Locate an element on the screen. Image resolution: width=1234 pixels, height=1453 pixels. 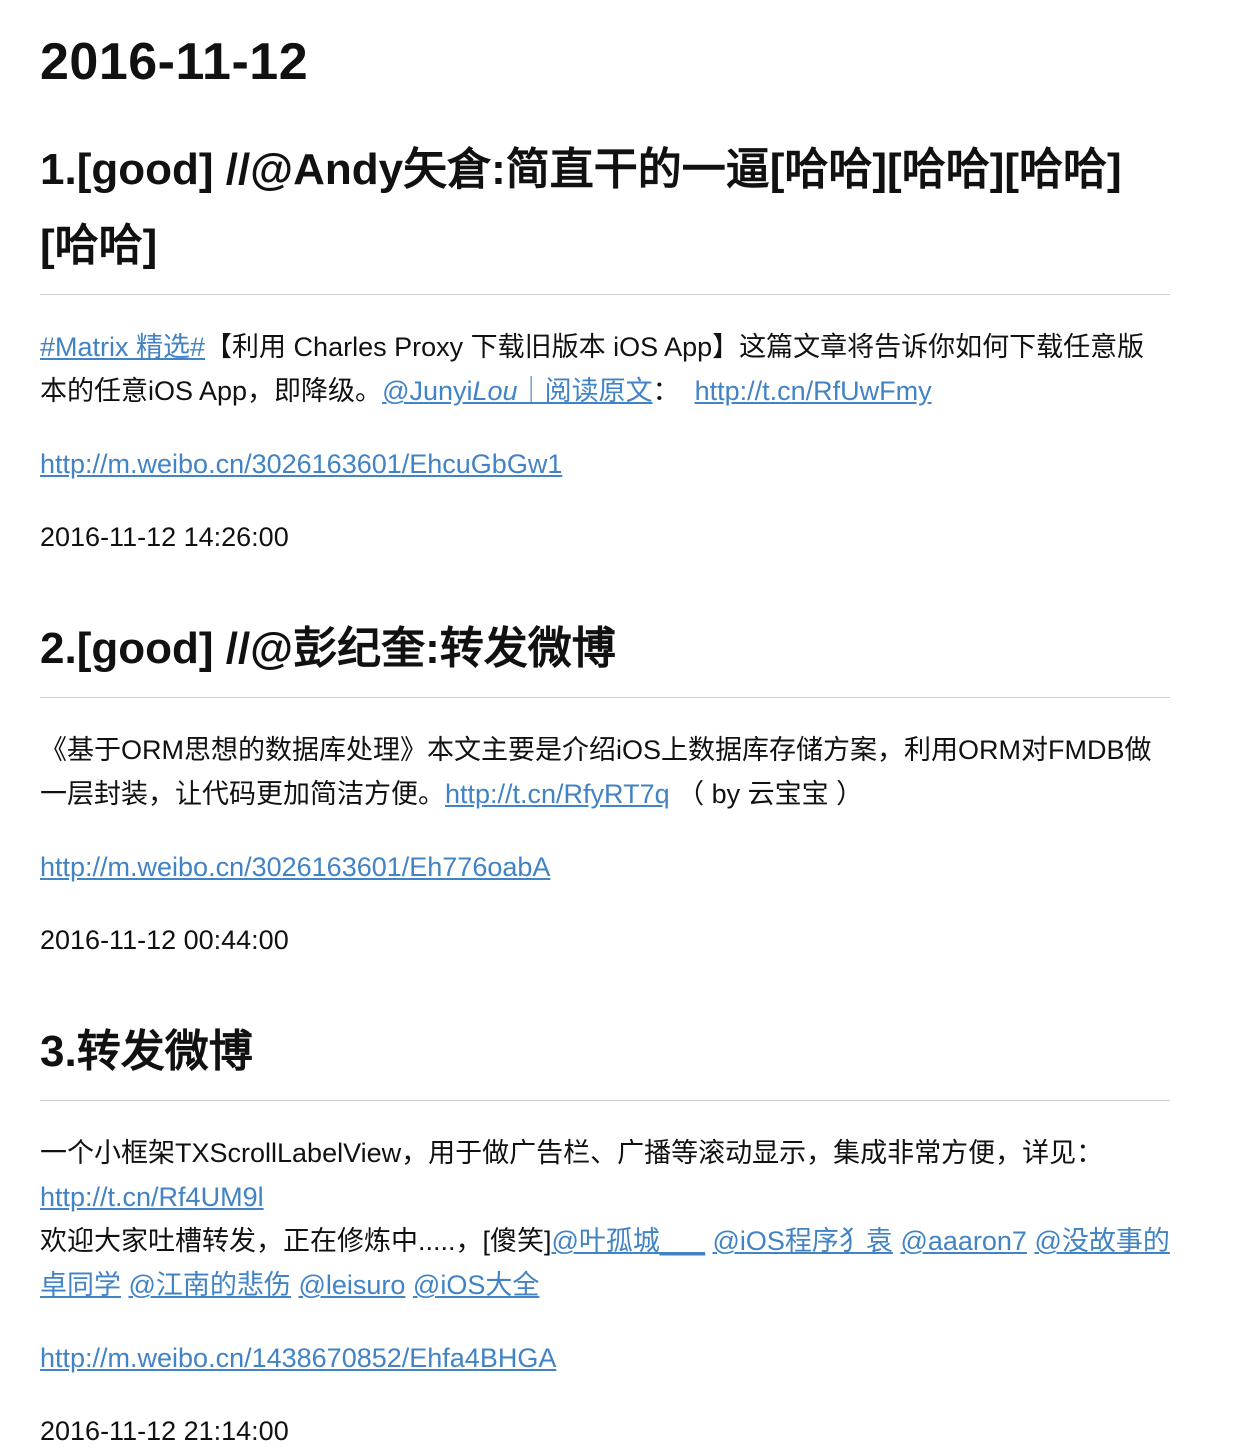
weibo-link-row: http://m.weibo.cn/3026163601/EhcuGbGw1 is located at coordinates (605, 464).